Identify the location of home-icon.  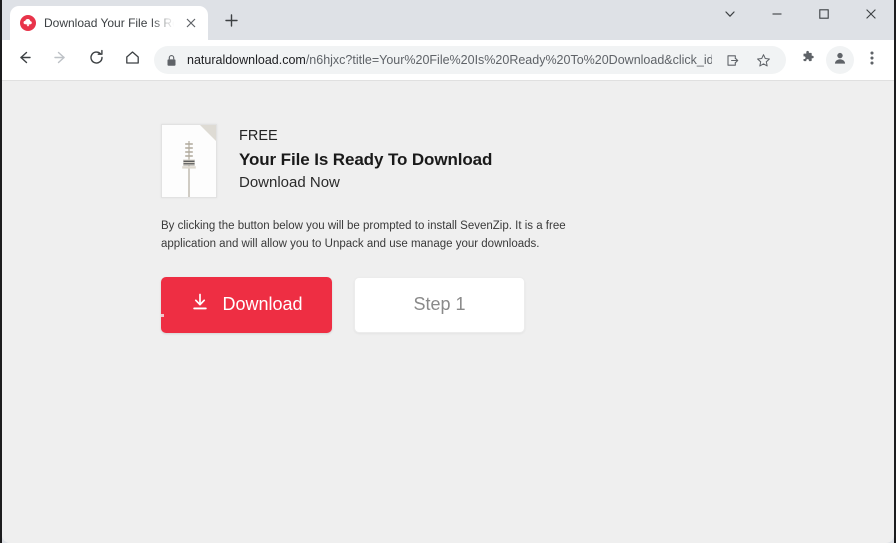
(132, 60).